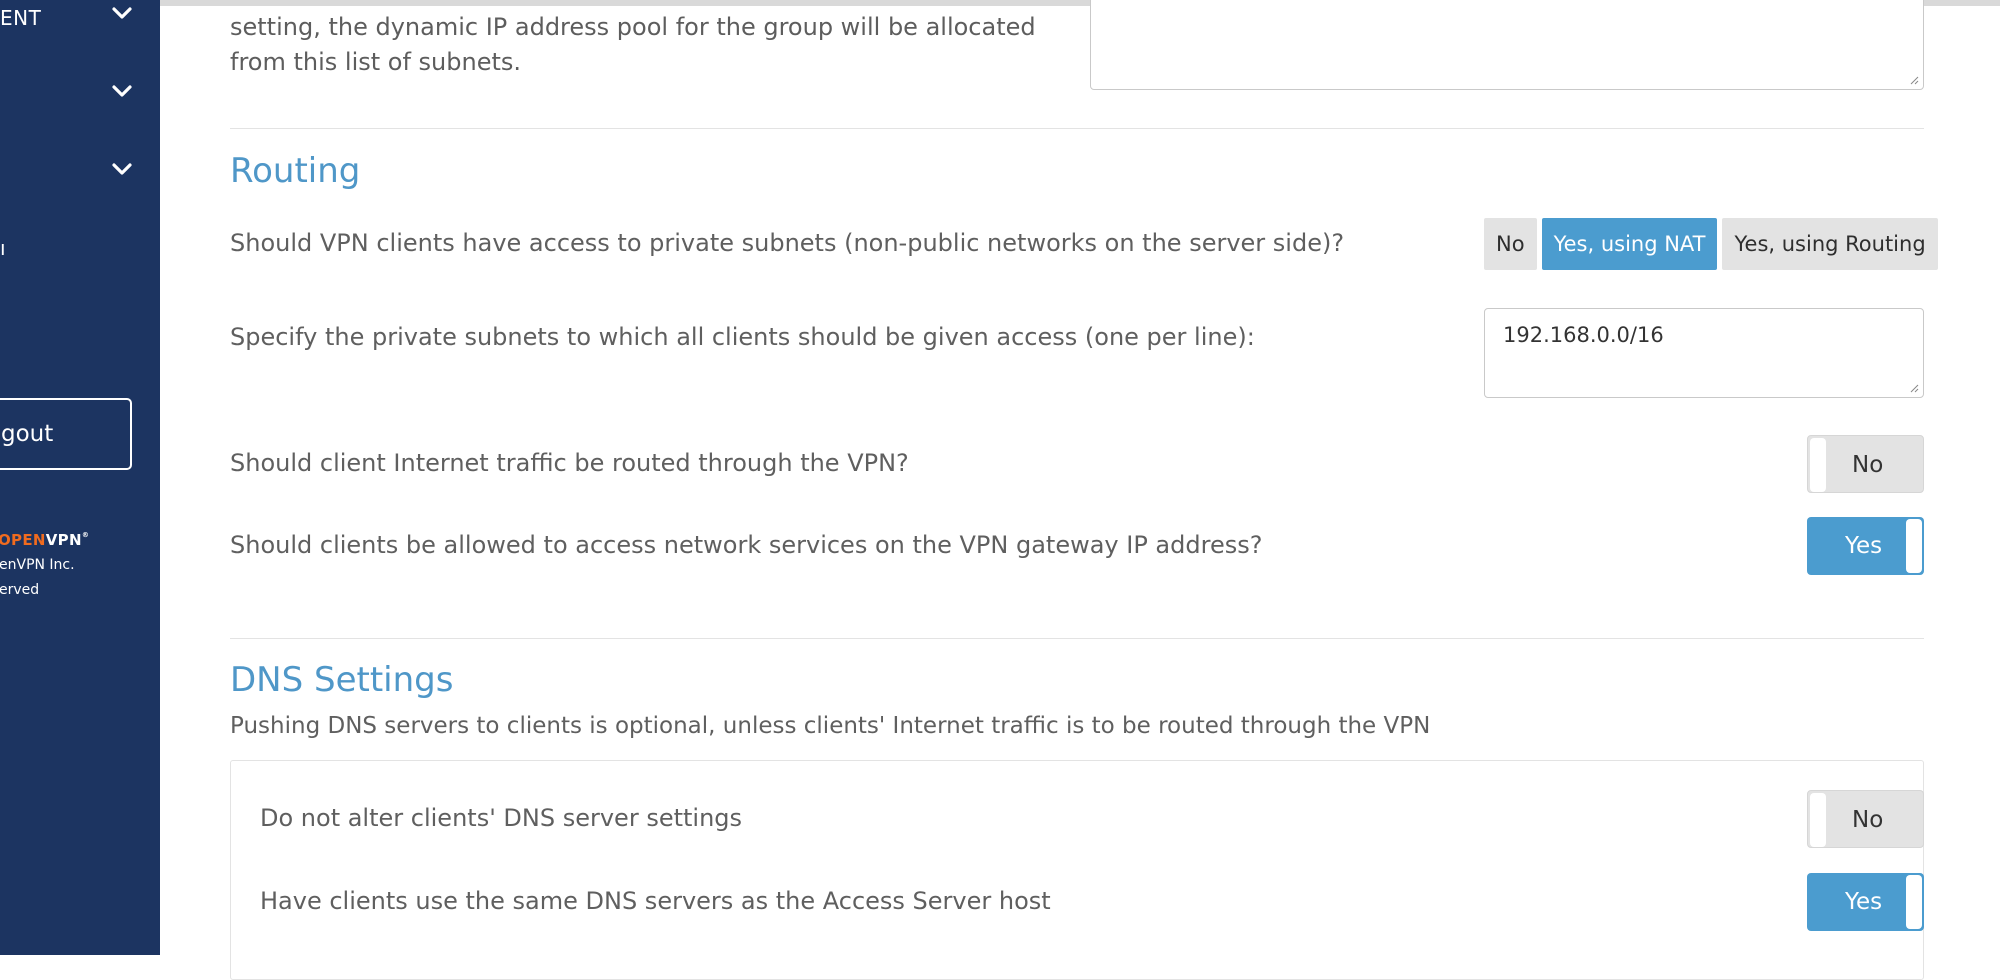 The image size is (2000, 980). What do you see at coordinates (45, 540) in the screenshot?
I see `openvpn-logo: OPENVPN®` at bounding box center [45, 540].